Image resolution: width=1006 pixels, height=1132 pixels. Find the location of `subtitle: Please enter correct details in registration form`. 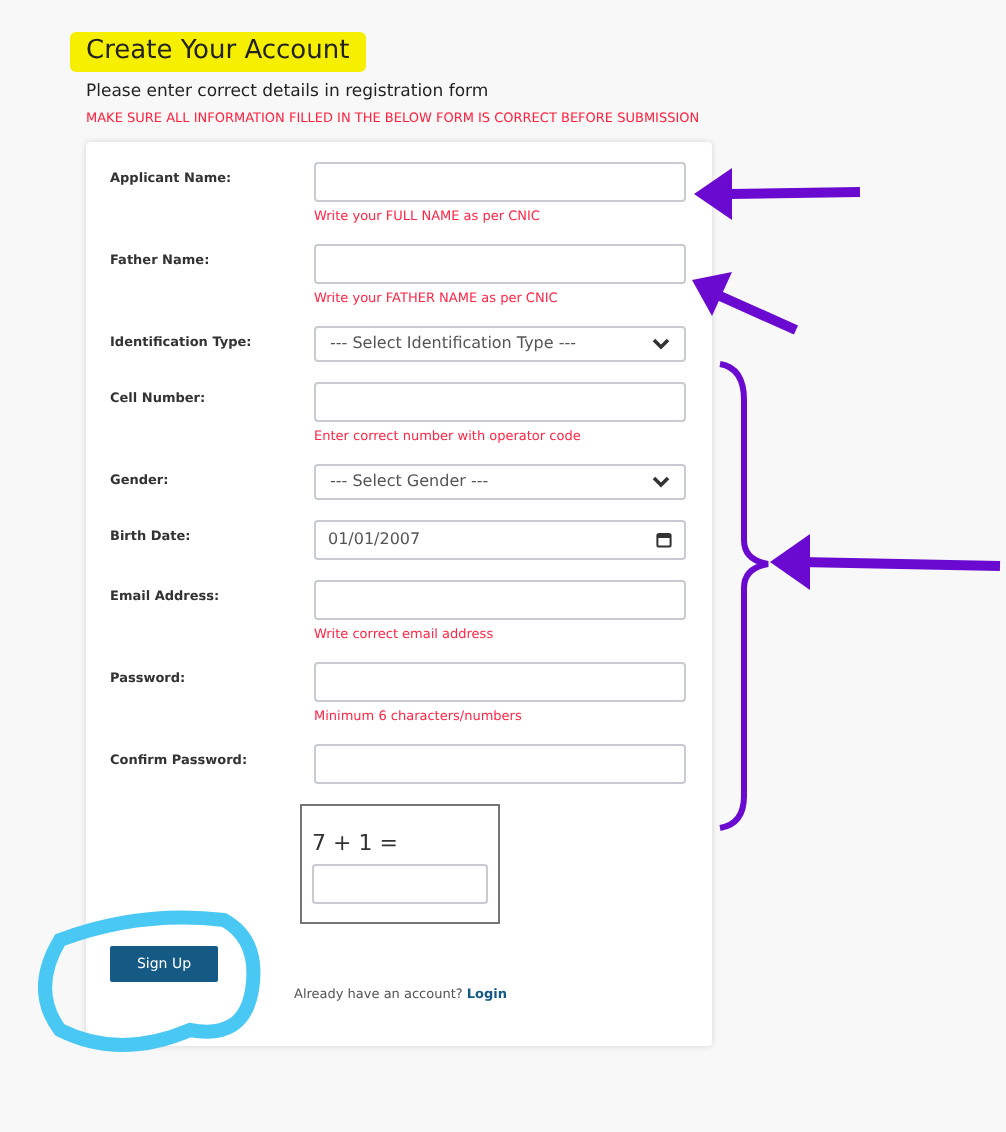

subtitle: Please enter correct details in registration form is located at coordinates (288, 93).